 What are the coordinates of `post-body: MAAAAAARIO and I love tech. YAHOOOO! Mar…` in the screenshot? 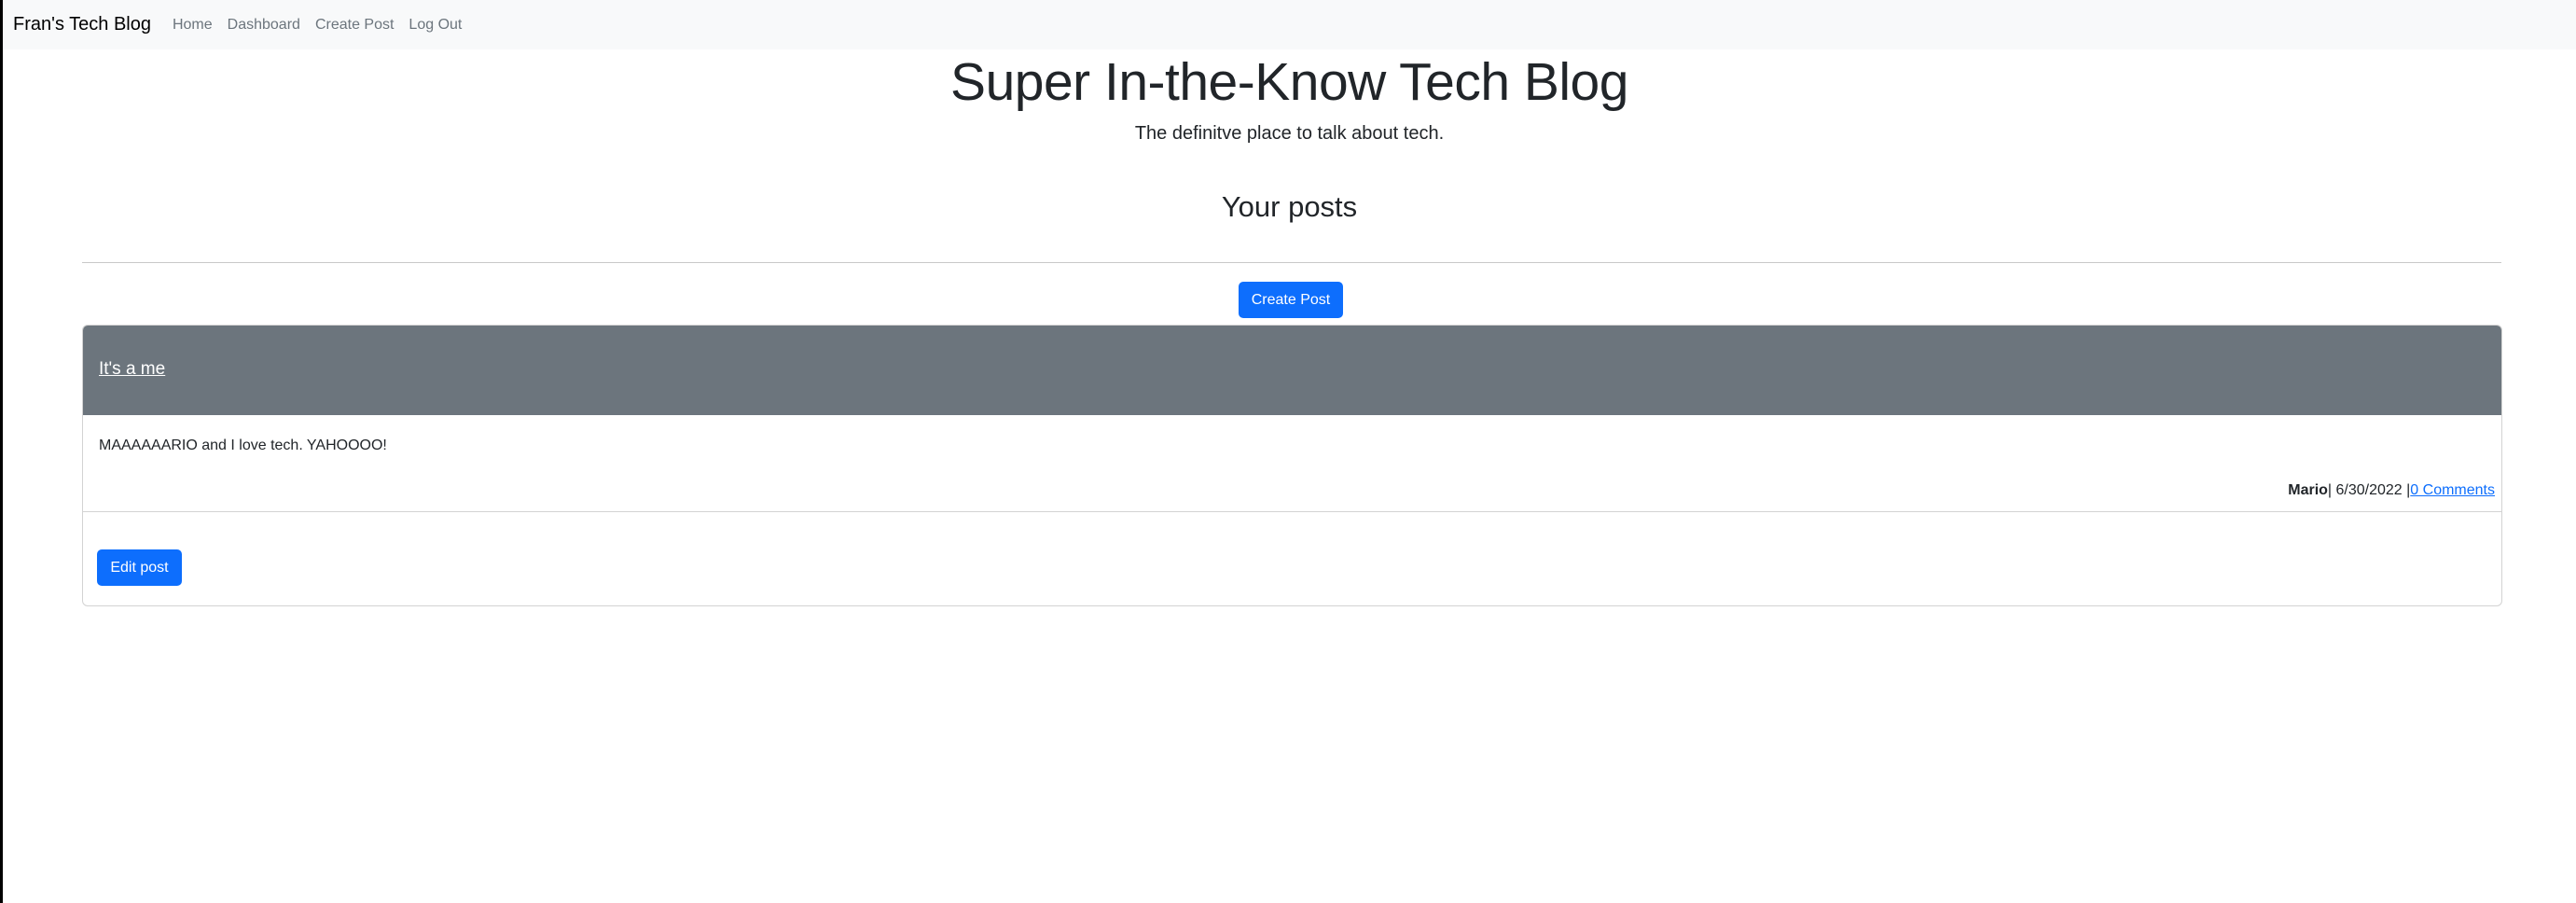 It's located at (1292, 464).